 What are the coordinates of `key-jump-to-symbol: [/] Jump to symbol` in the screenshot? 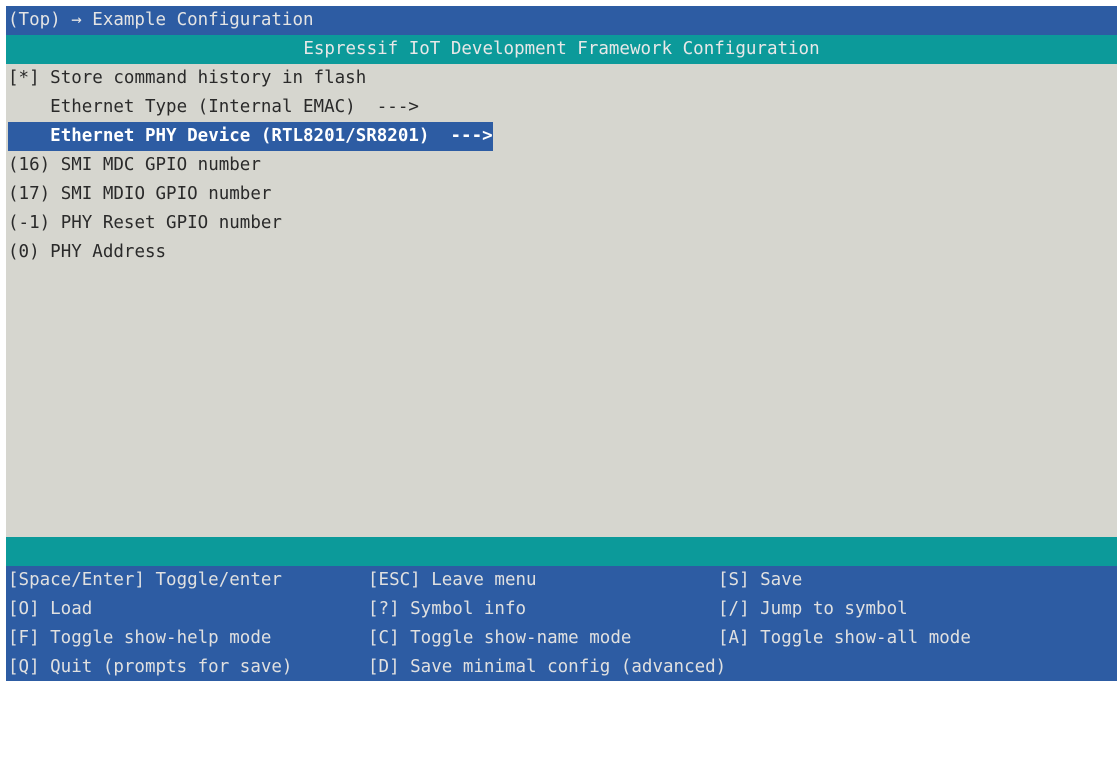 It's located at (813, 609).